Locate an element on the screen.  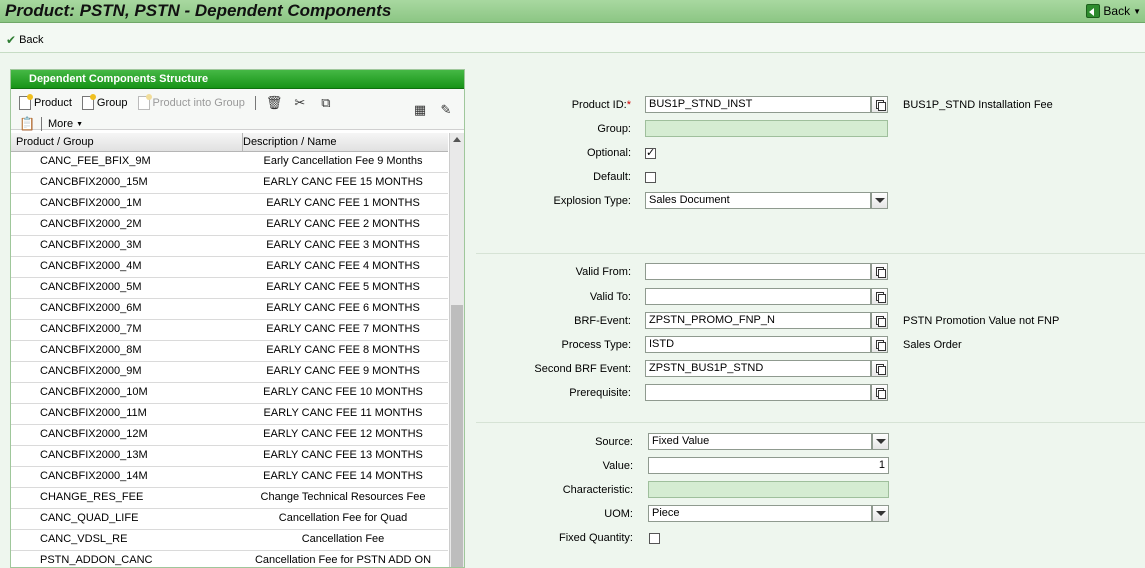
uom-select: Piece is located at coordinates (760, 513).